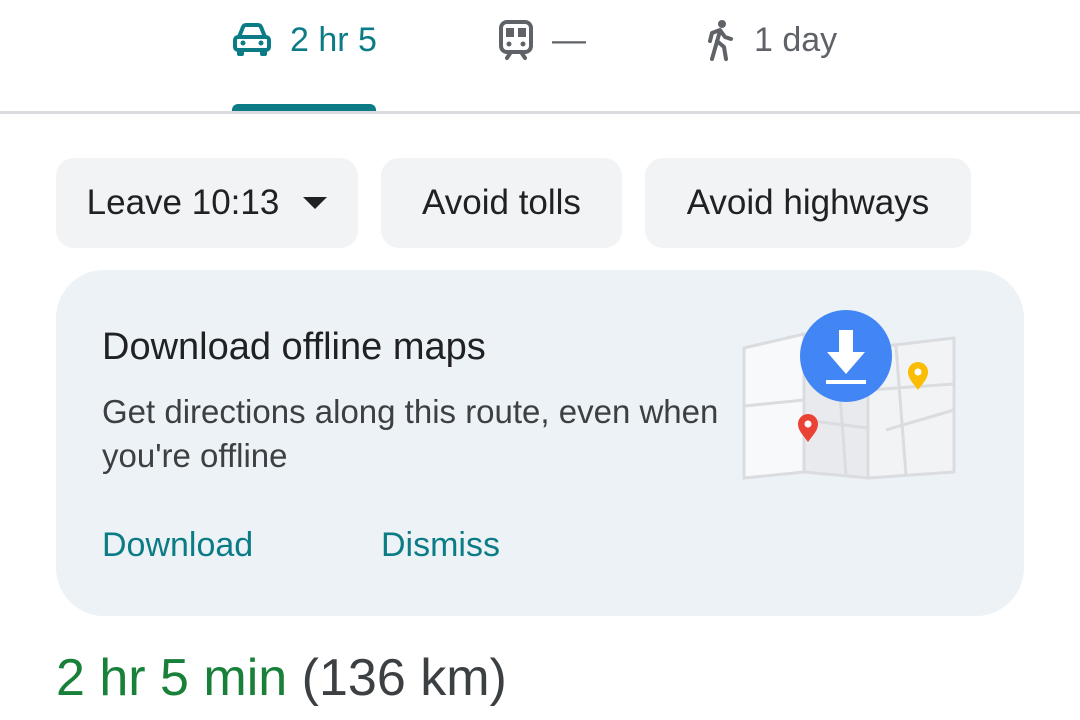 Image resolution: width=1080 pixels, height=720 pixels. I want to click on download-icon, so click(846, 356).